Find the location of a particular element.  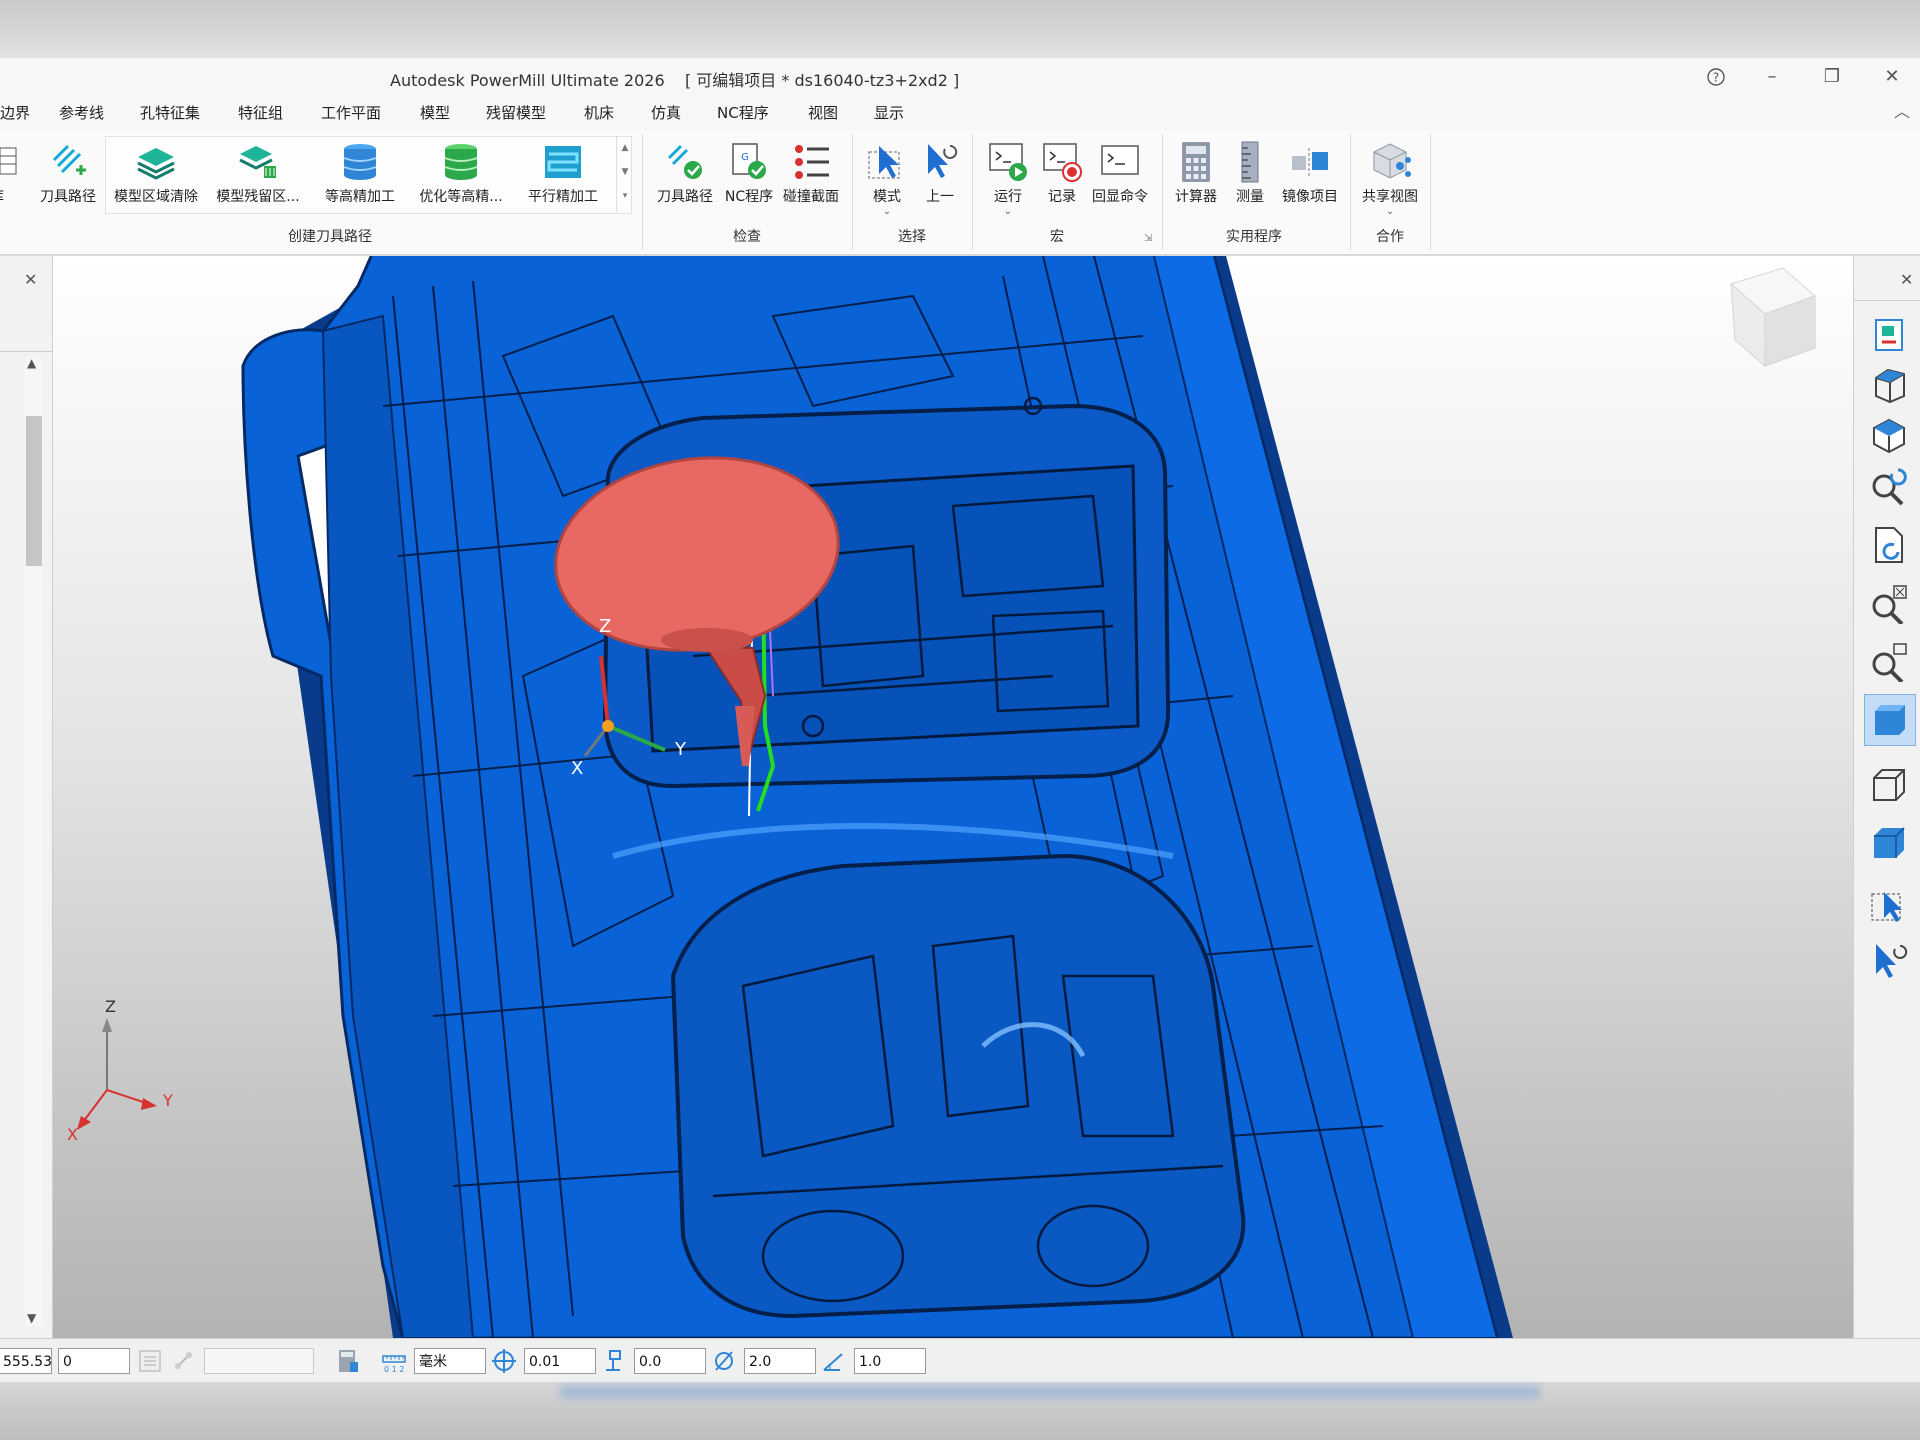

explorer-scrollbar: ▲ ▼ is located at coordinates (34, 841).